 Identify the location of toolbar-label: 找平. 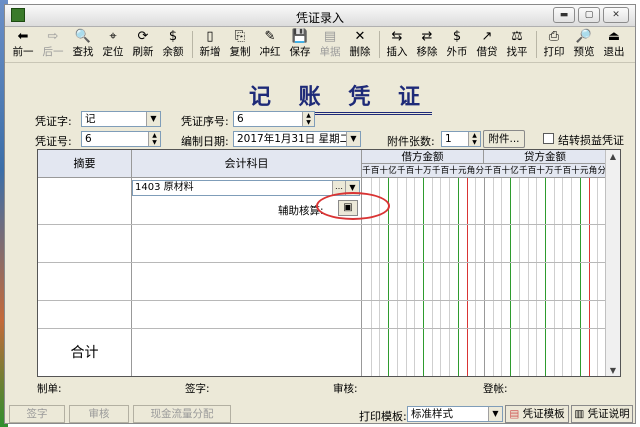
(517, 52).